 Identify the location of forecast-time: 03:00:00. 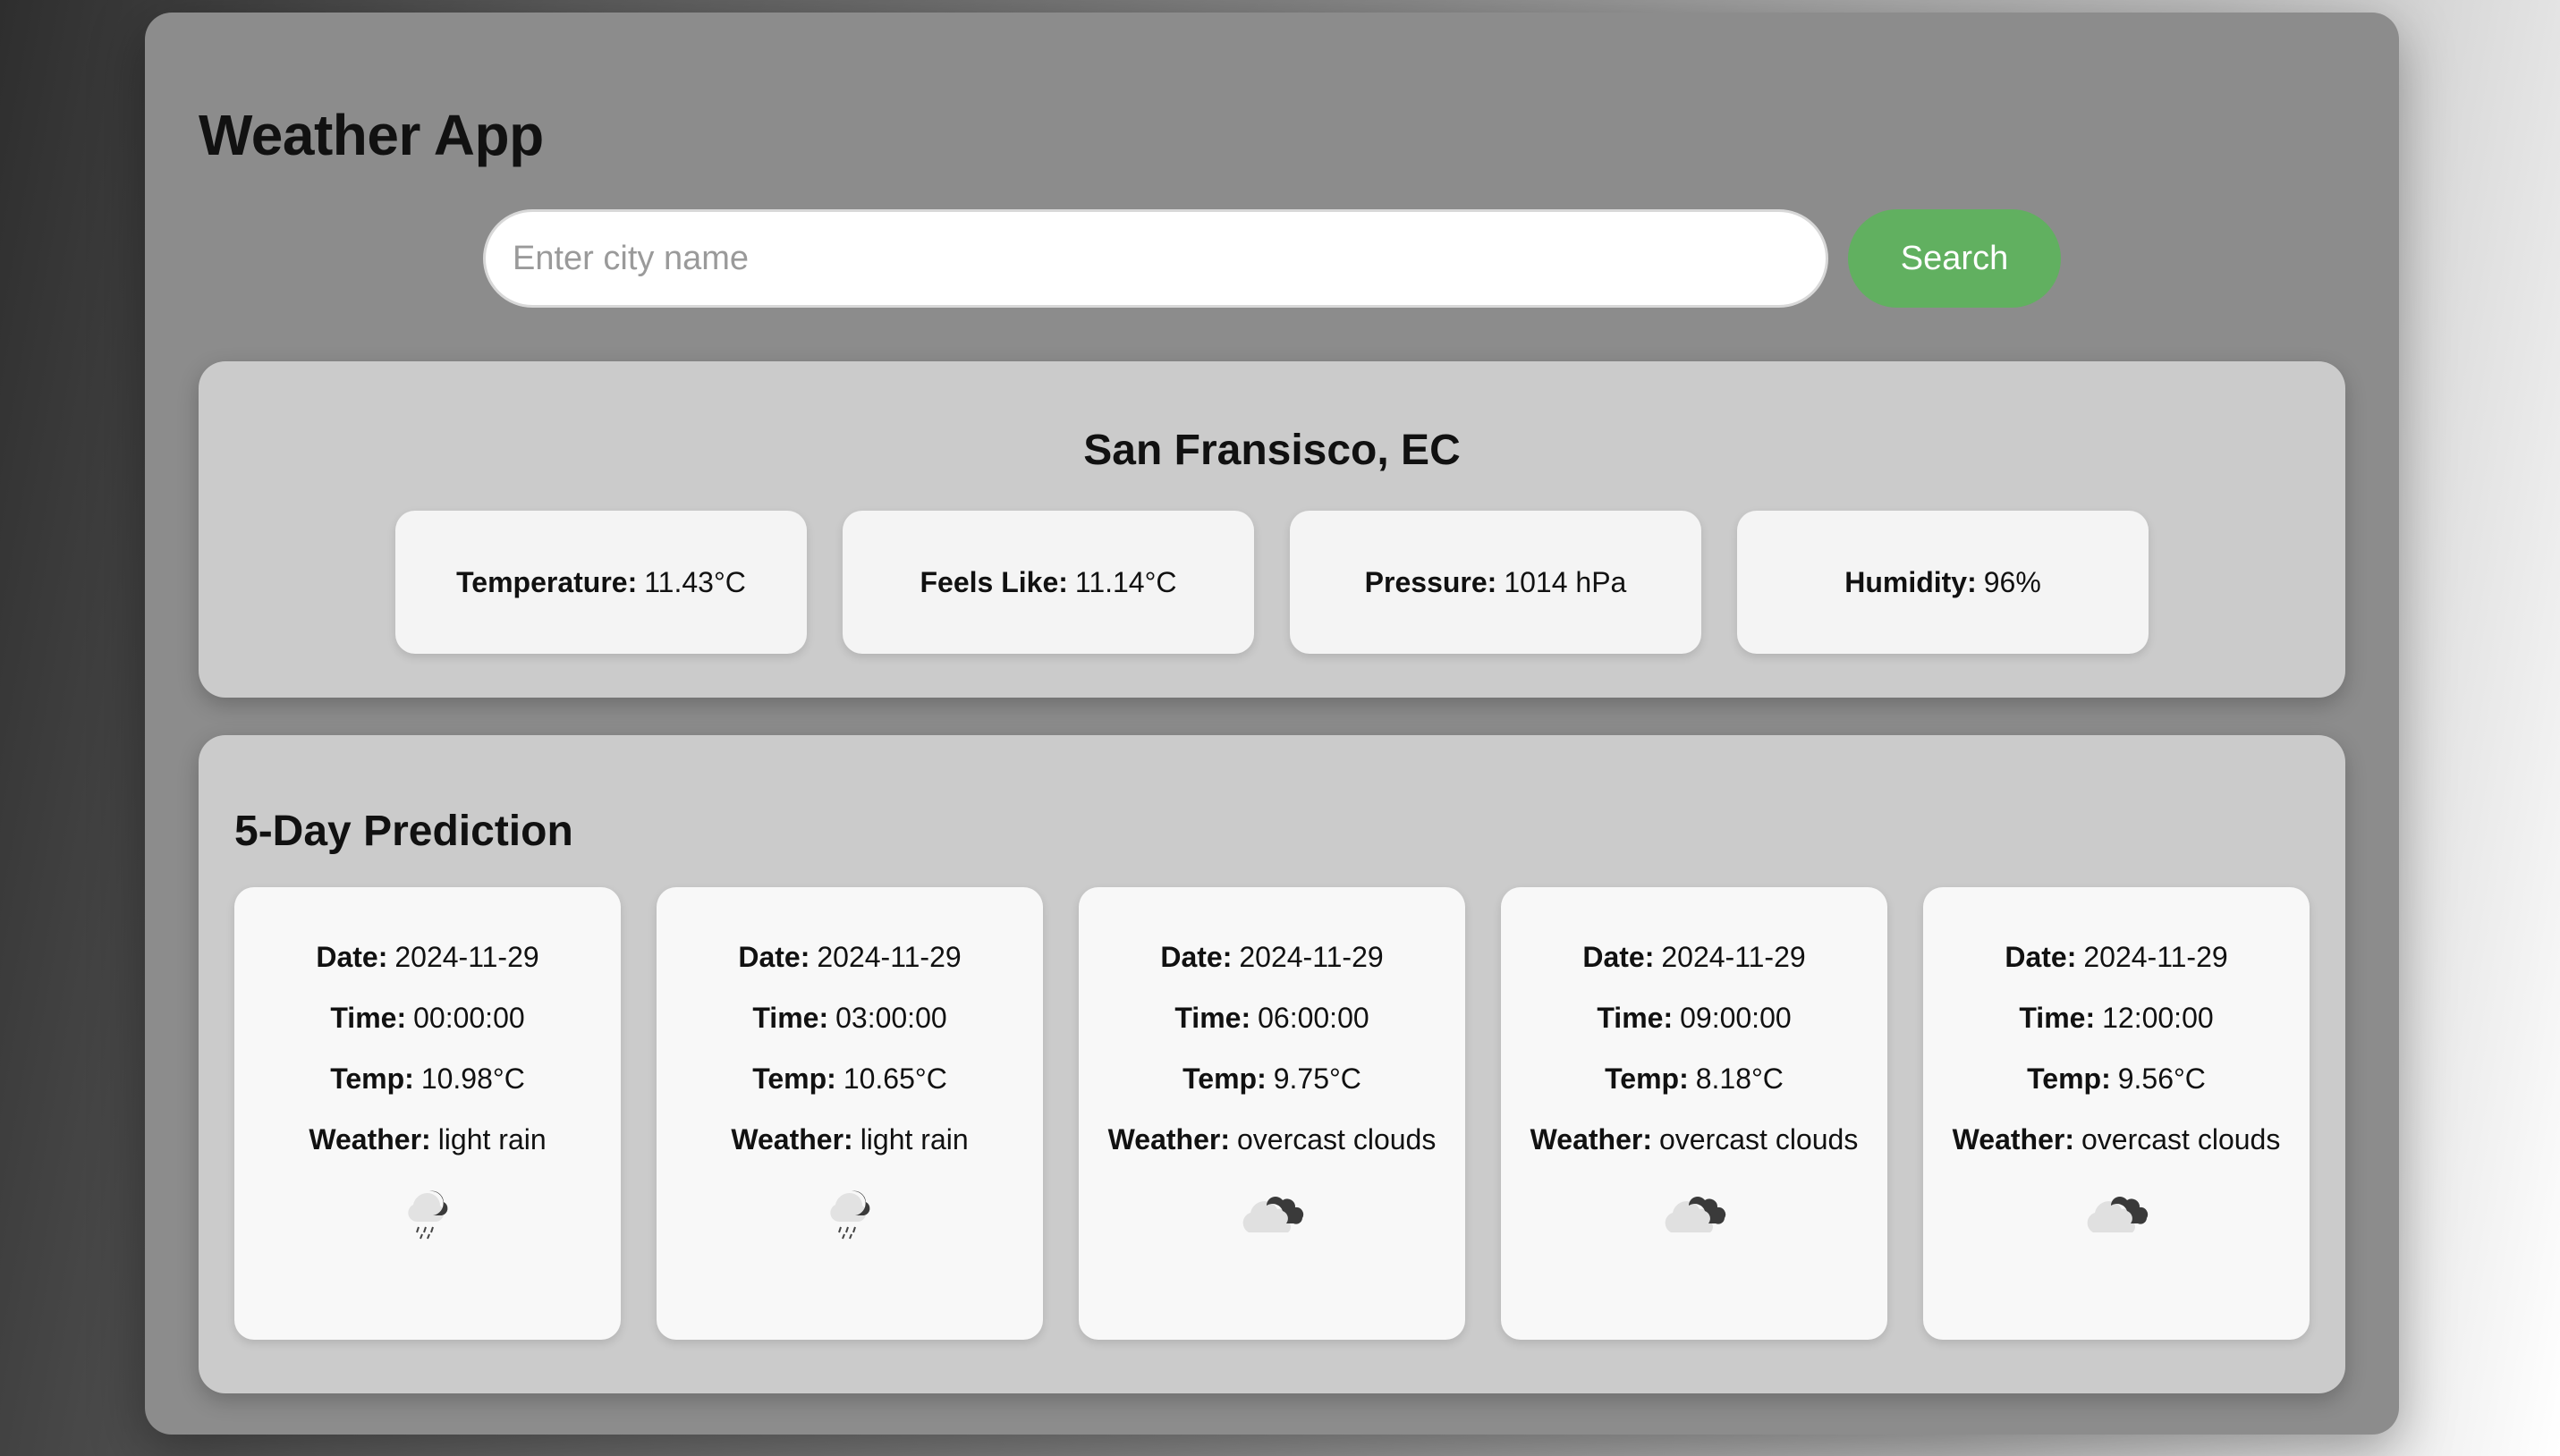
(891, 1018).